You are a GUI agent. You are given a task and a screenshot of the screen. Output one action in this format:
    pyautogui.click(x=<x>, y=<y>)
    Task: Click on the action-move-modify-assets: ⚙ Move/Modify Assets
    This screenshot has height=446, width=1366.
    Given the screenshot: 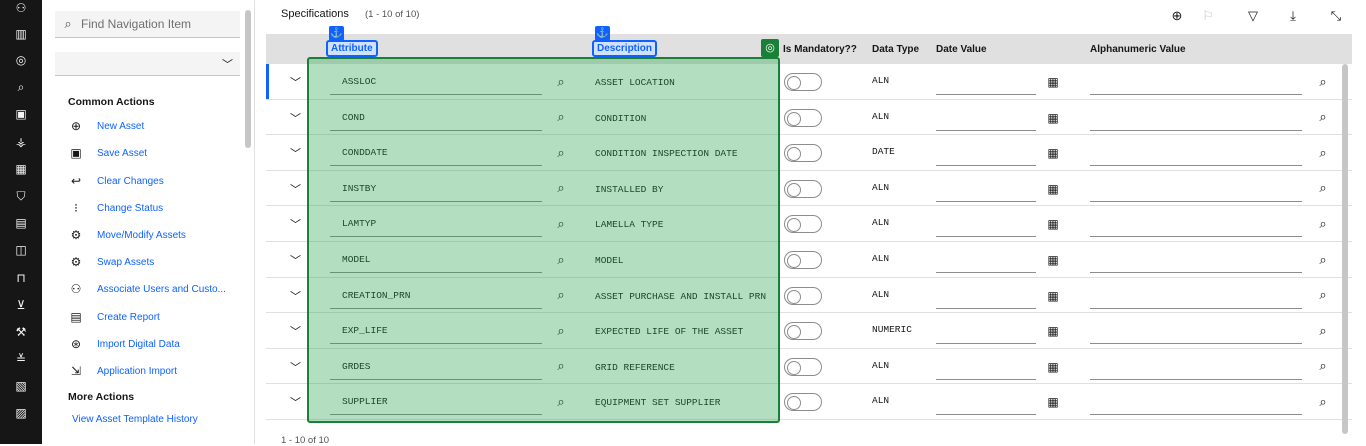 What is the action you would take?
    pyautogui.click(x=127, y=235)
    